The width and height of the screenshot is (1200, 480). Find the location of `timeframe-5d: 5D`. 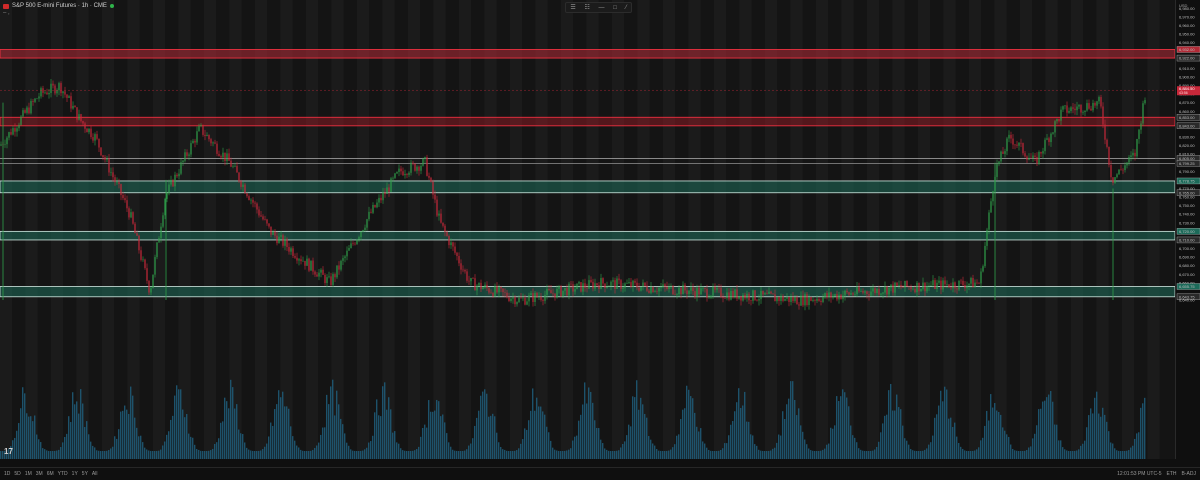

timeframe-5d: 5D is located at coordinates (17, 474).